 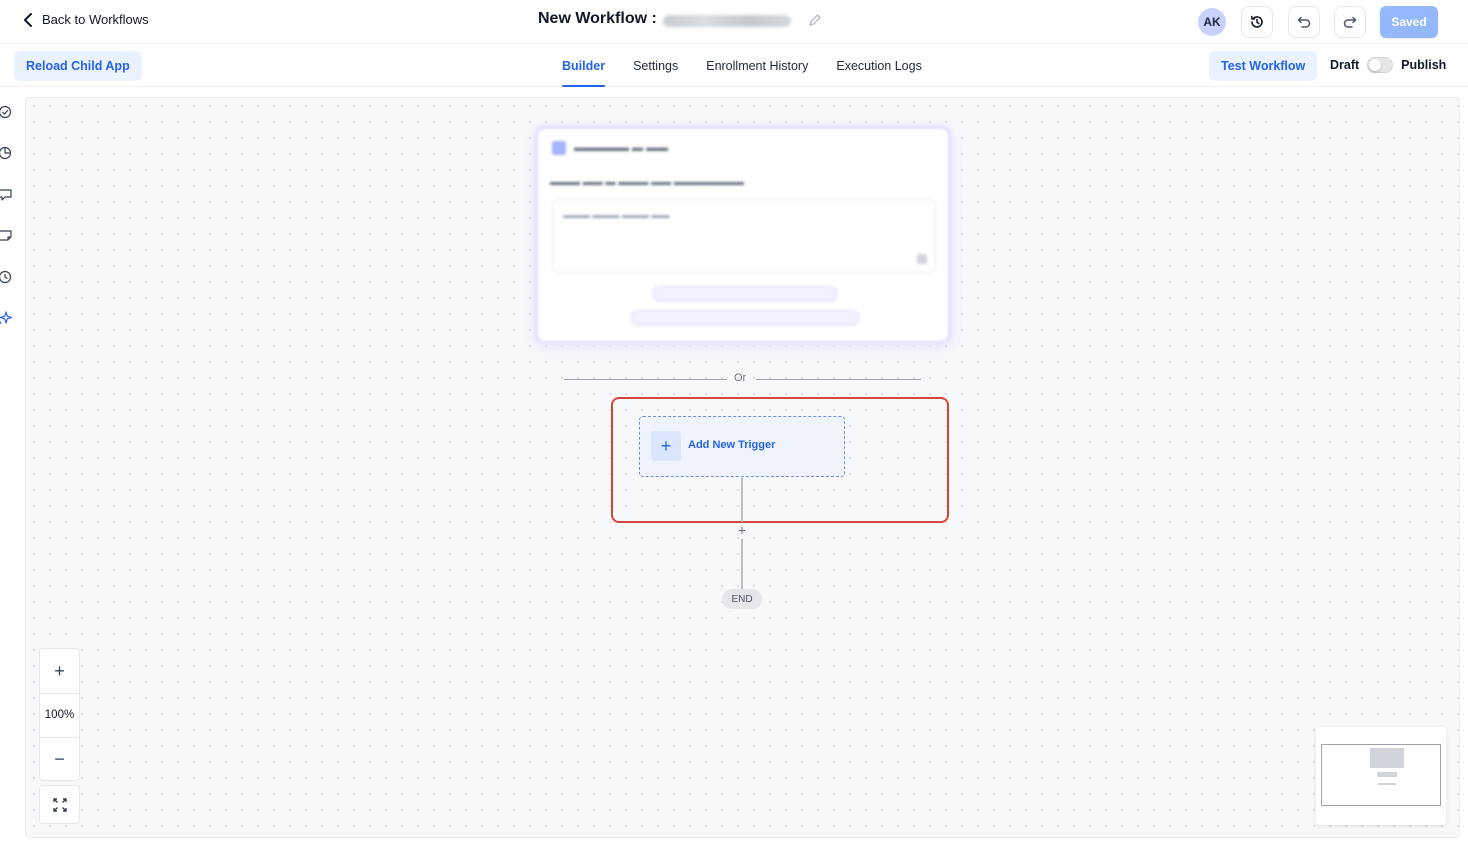 I want to click on ai-card-title: ▬▬▬▬▬ ▬ ▬▬, so click(x=621, y=148).